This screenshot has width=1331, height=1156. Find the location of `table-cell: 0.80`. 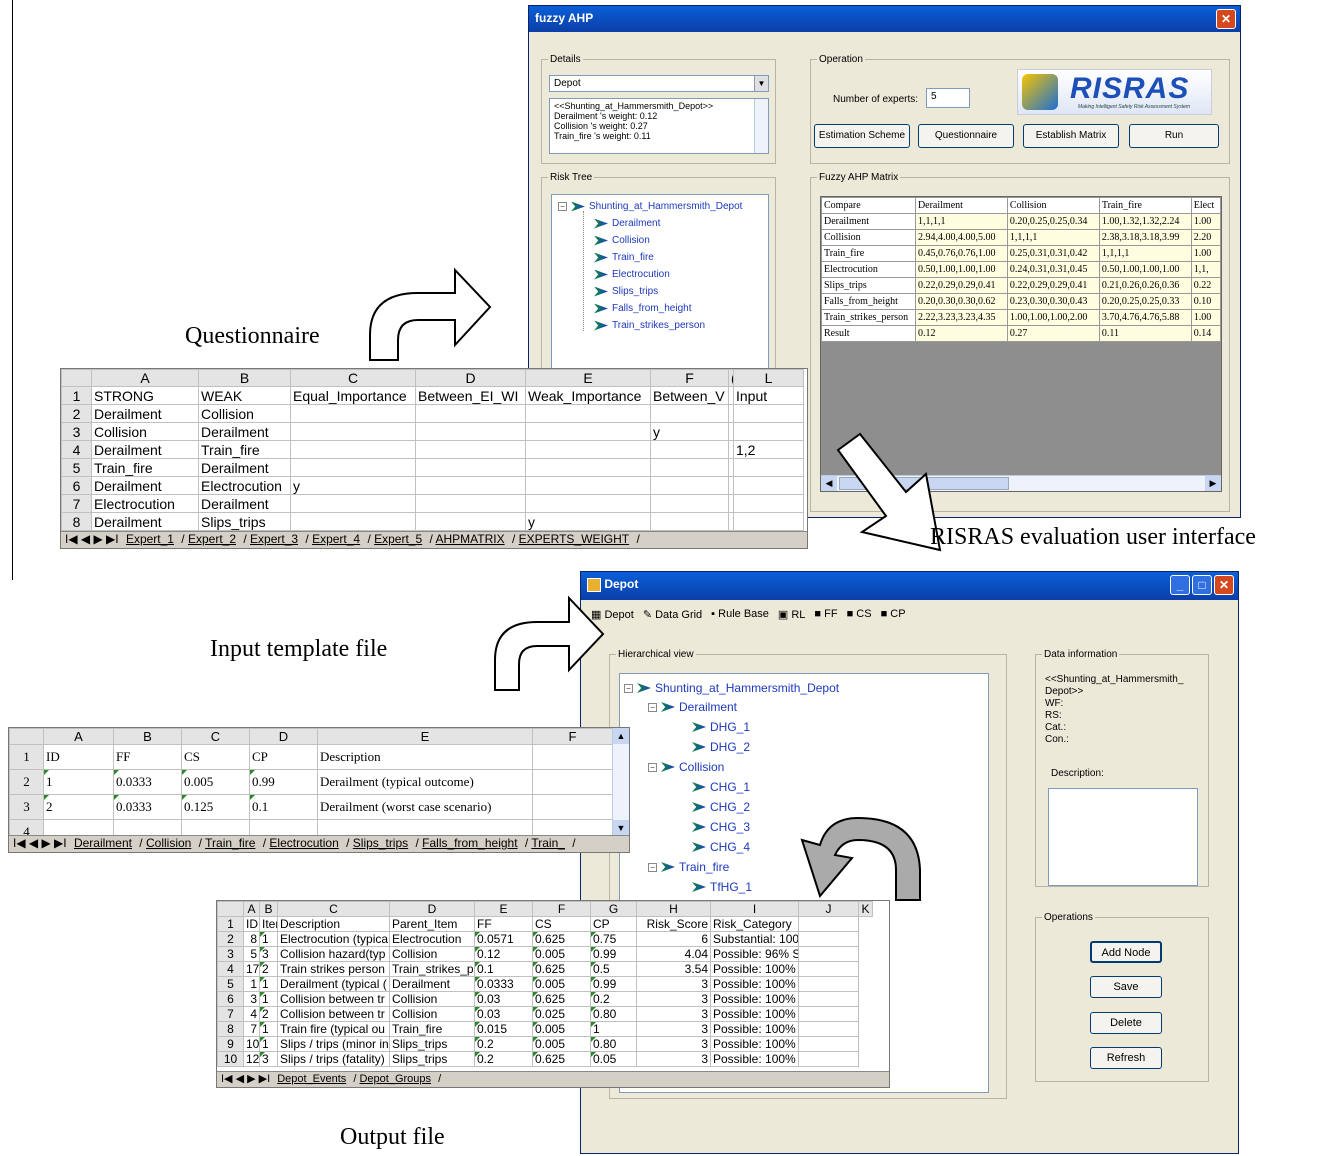

table-cell: 0.80 is located at coordinates (613, 1044).